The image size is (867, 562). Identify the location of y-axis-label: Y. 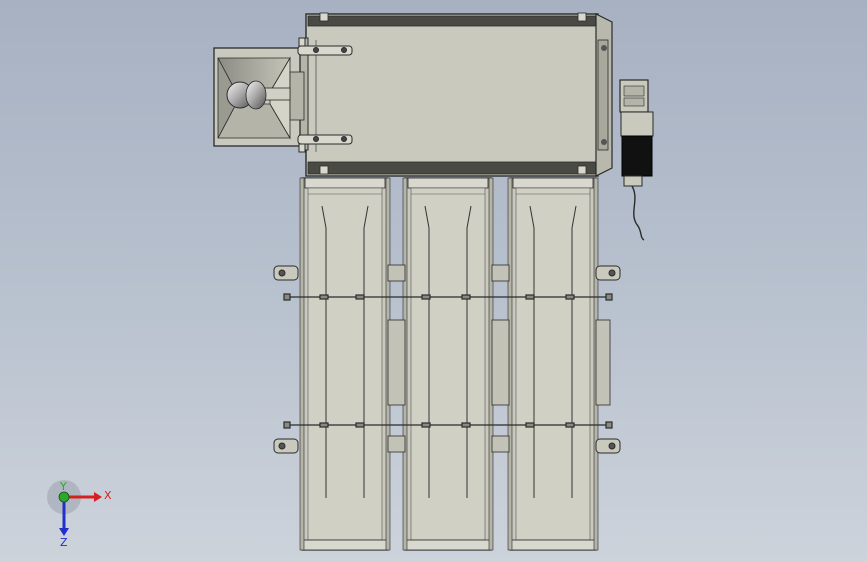
(63, 486).